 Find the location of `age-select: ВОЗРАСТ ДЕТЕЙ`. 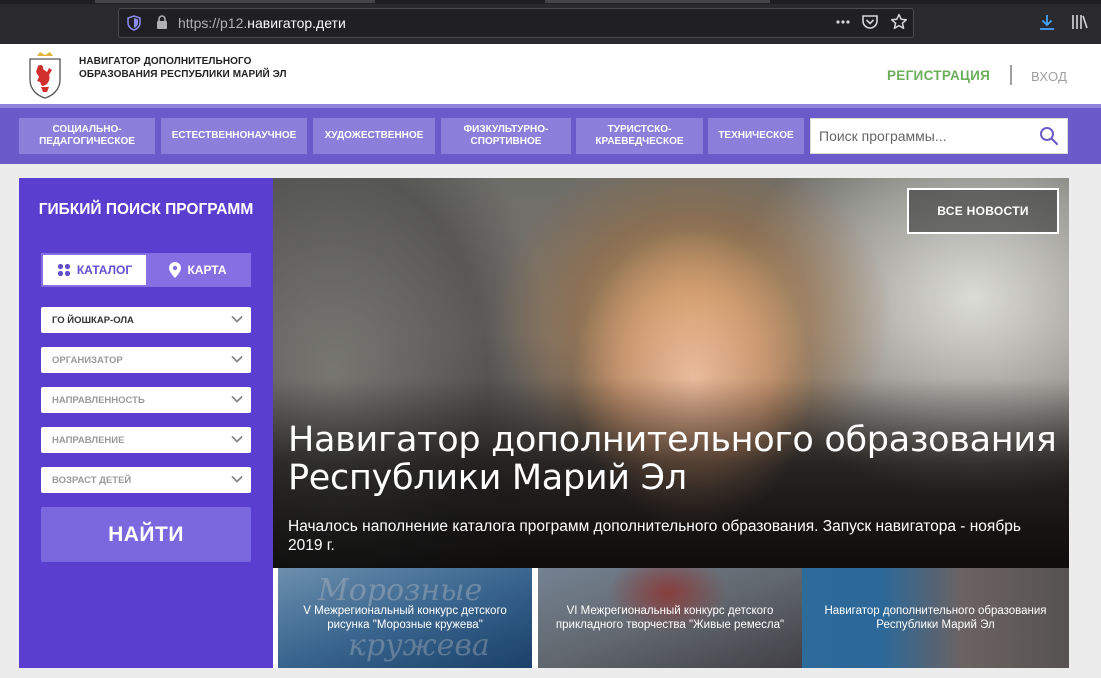

age-select: ВОЗРАСТ ДЕТЕЙ is located at coordinates (146, 480).